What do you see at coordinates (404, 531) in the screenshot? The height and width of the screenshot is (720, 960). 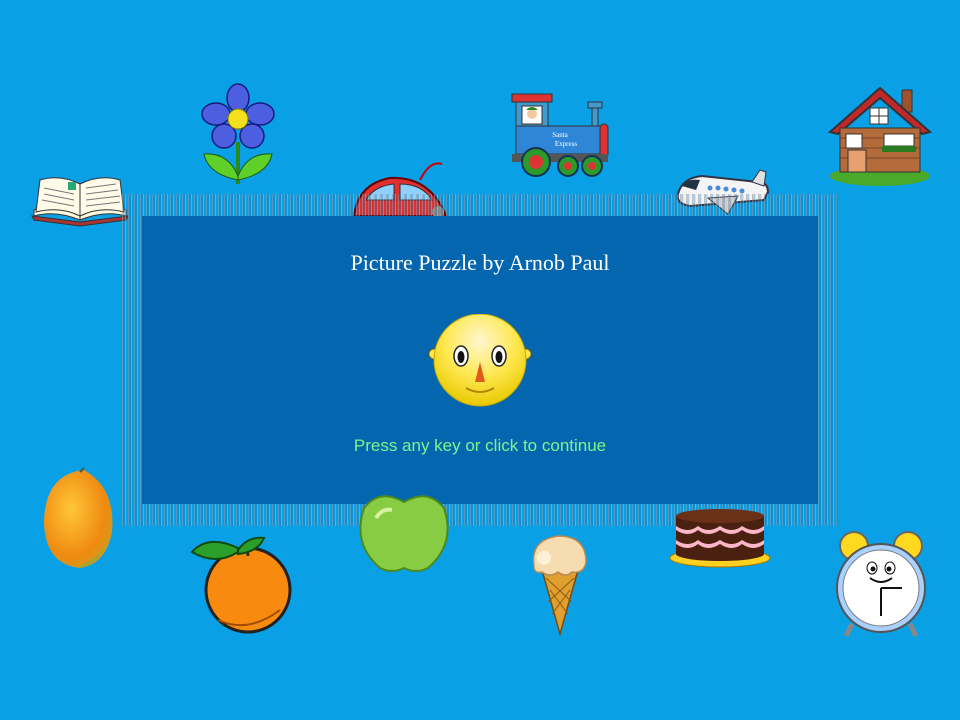 I see `apple-picture` at bounding box center [404, 531].